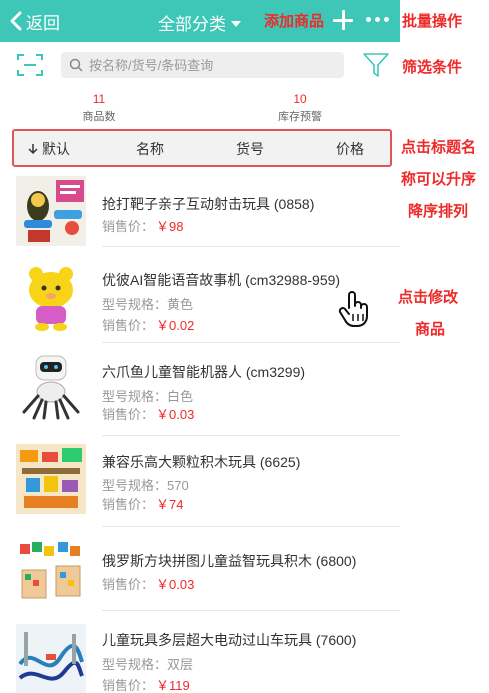 Image resolution: width=489 pixels, height=693 pixels. What do you see at coordinates (202, 148) in the screenshot?
I see `sort-bar: 默认 名称 货号 价格` at bounding box center [202, 148].